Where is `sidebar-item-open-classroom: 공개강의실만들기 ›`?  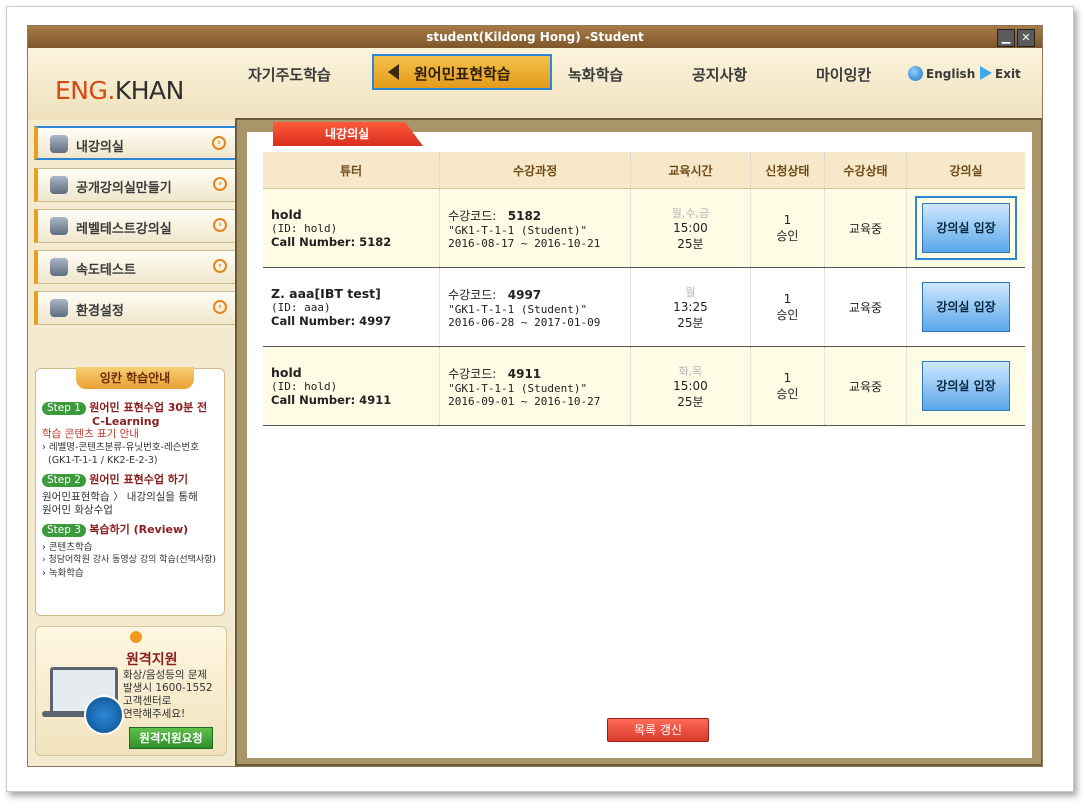
sidebar-item-open-classroom: 공개강의실만들기 › is located at coordinates (139, 185).